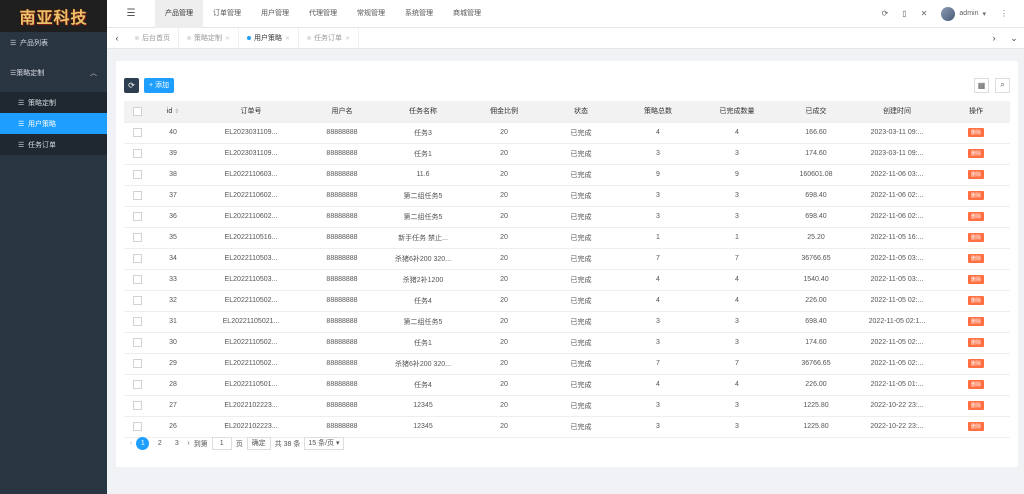 The width and height of the screenshot is (1024, 494). Describe the element at coordinates (53, 123) in the screenshot. I see `sidebar-item-user-strategy: ☰ 用户策略` at that location.